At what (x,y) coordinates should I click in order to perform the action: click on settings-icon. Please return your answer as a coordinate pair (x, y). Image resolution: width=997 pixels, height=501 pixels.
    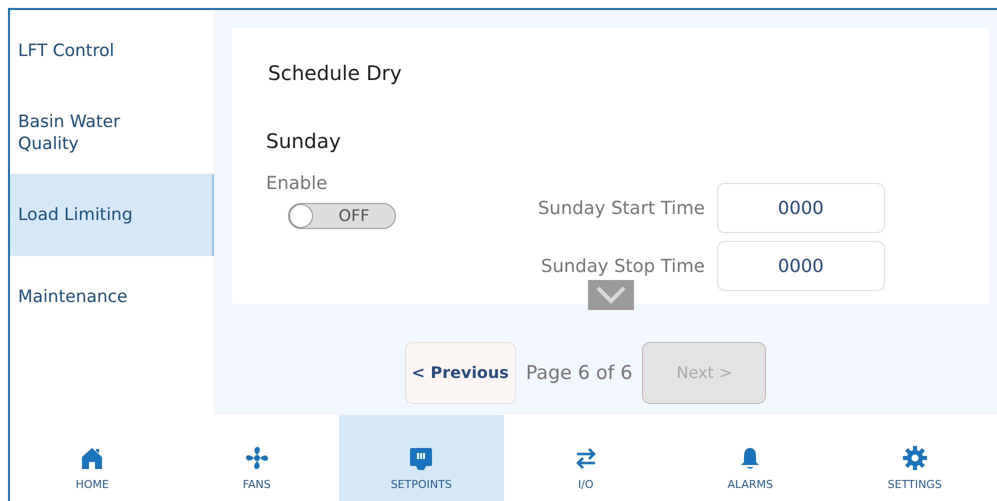
    Looking at the image, I should click on (915, 457).